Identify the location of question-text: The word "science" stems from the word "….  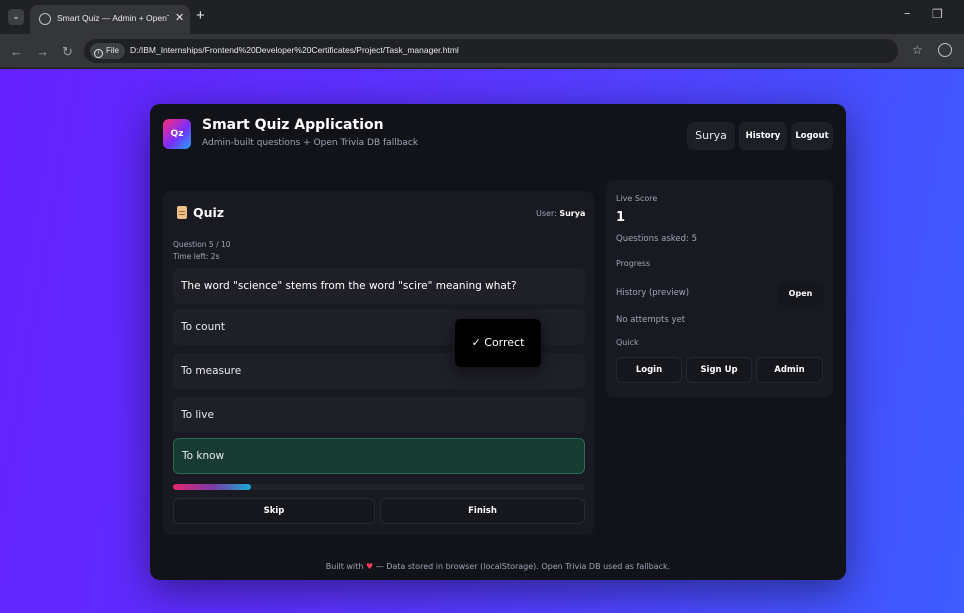
(379, 286).